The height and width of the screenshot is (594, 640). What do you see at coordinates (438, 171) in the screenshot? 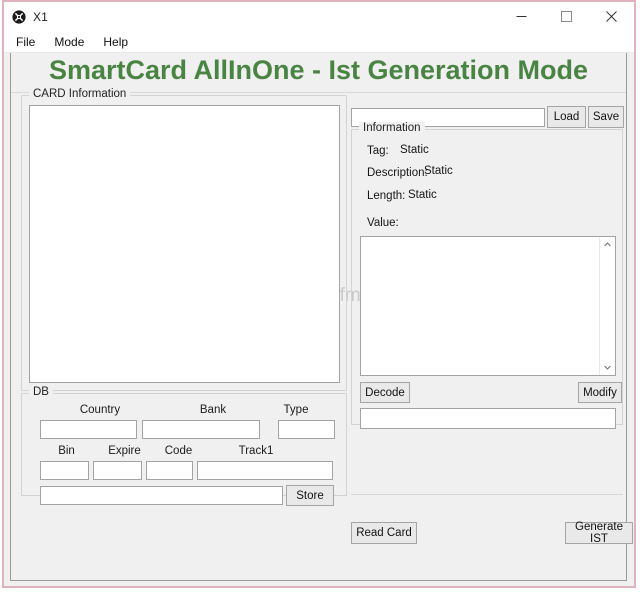
I see `description-value: Static` at bounding box center [438, 171].